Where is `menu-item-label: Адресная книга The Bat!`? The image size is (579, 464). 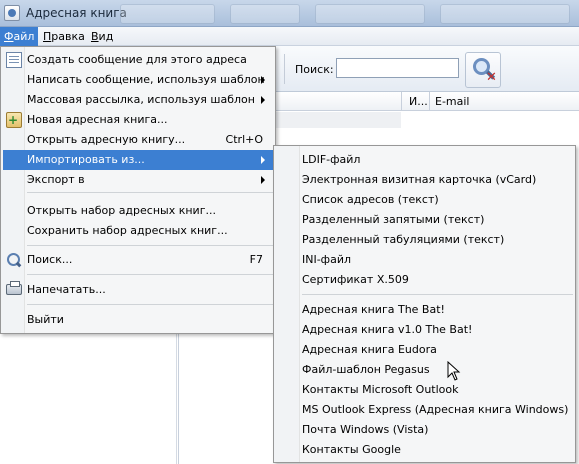 menu-item-label: Адресная книга The Bat! is located at coordinates (373, 309).